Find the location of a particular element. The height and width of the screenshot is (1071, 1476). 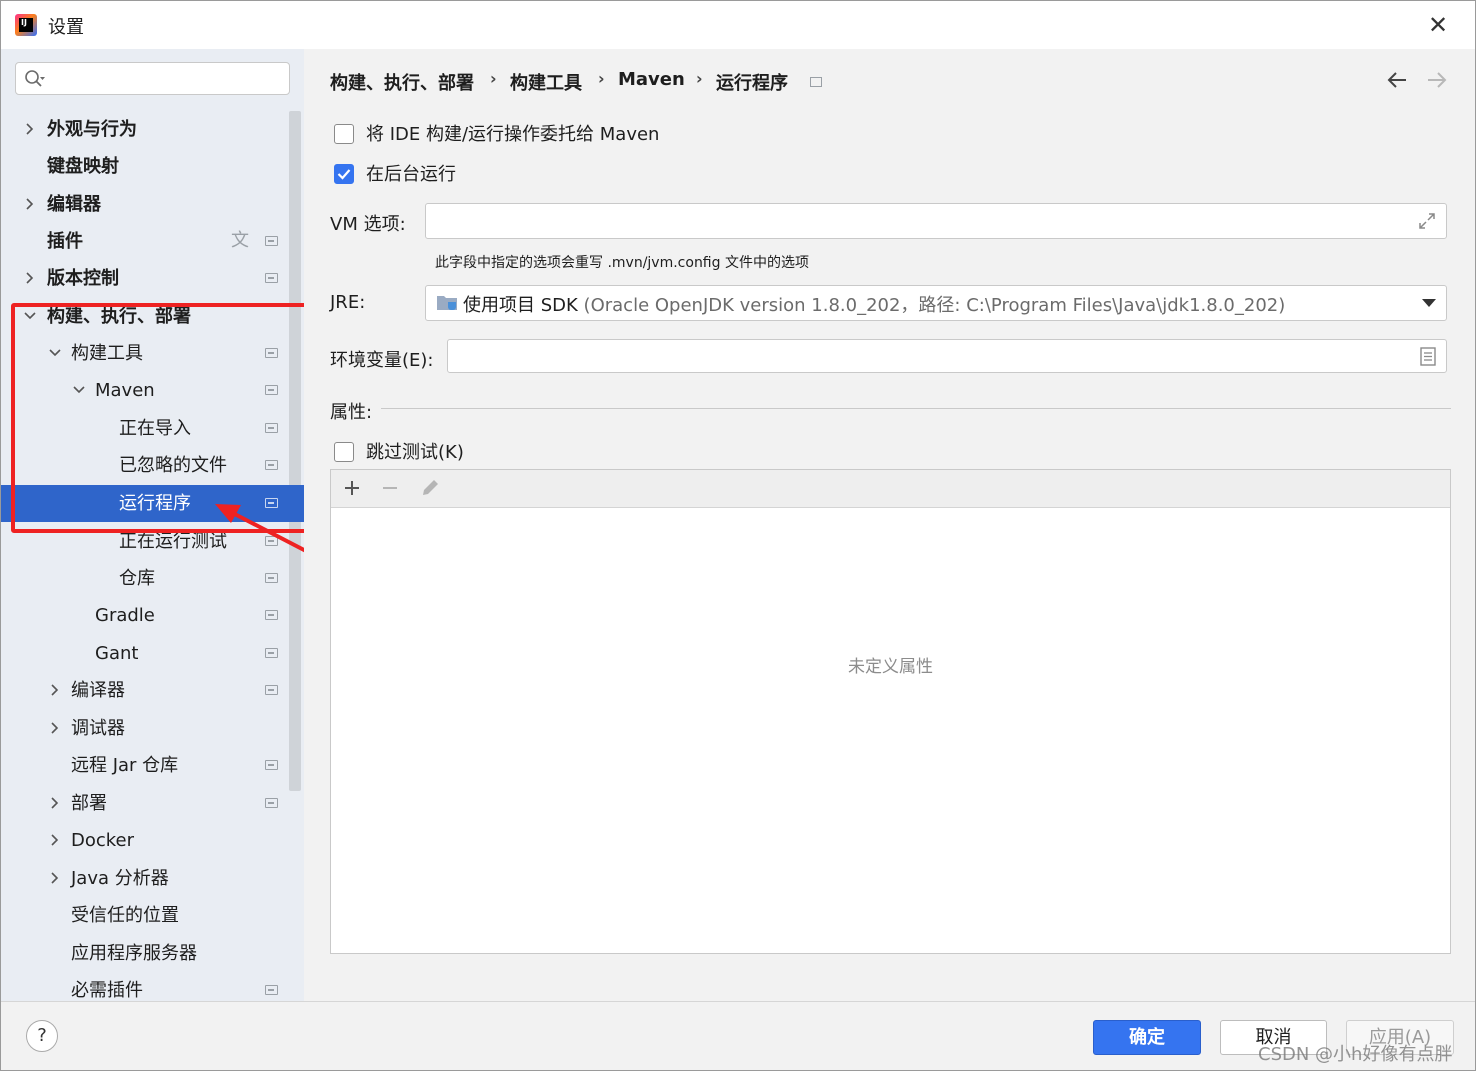

search-input is located at coordinates (152, 78).